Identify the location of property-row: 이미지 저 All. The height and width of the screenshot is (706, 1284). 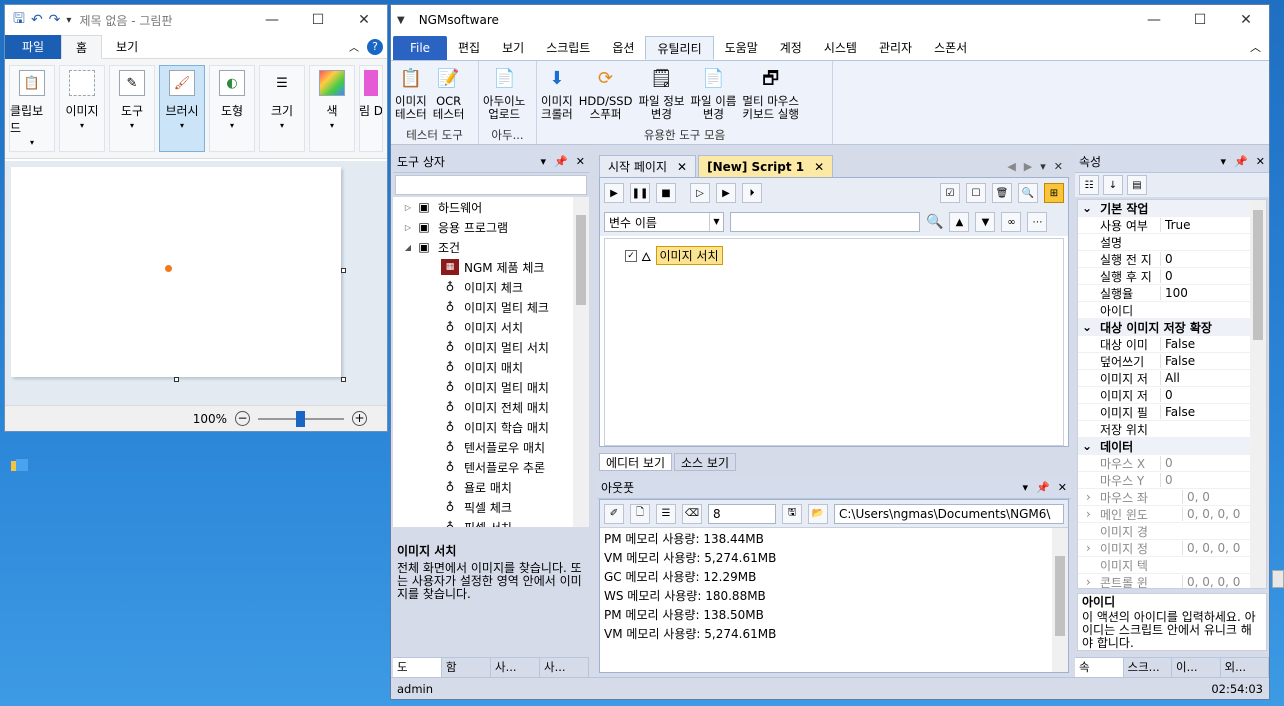
(1172, 378).